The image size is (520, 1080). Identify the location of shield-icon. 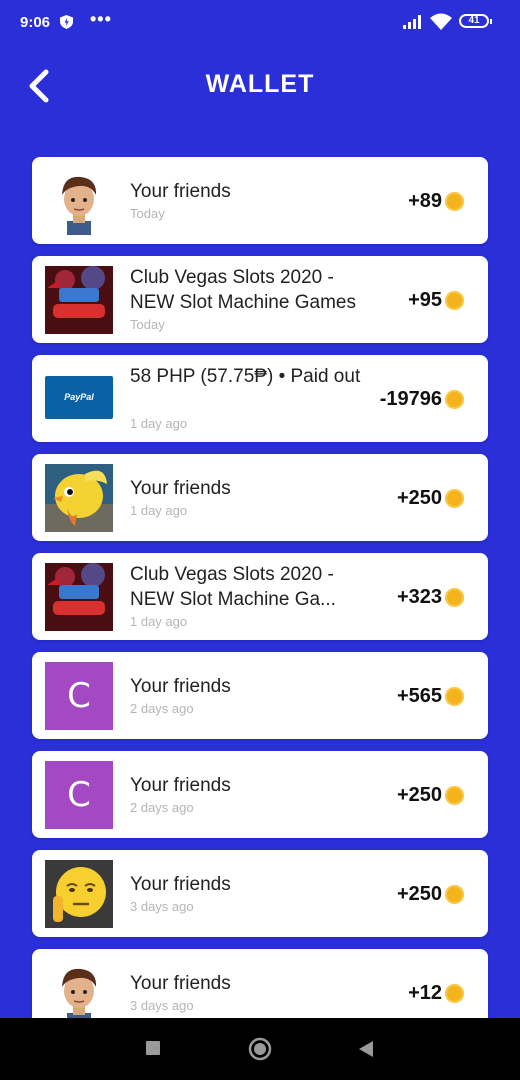
(66, 22).